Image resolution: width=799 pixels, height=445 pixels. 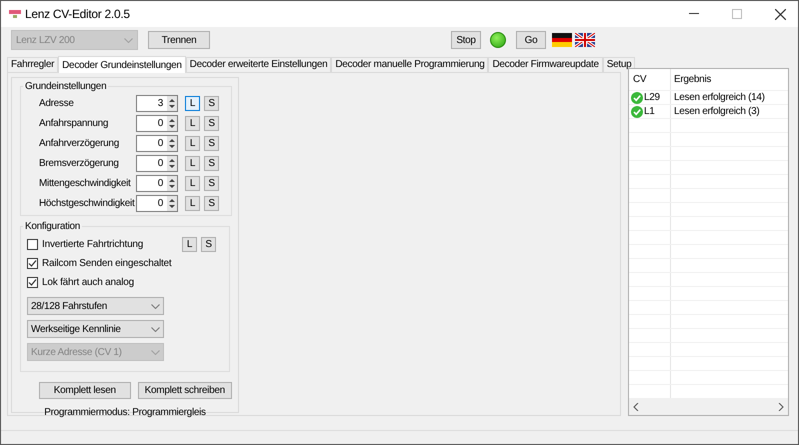 I want to click on action-button: Komplett lesen, so click(x=85, y=390).